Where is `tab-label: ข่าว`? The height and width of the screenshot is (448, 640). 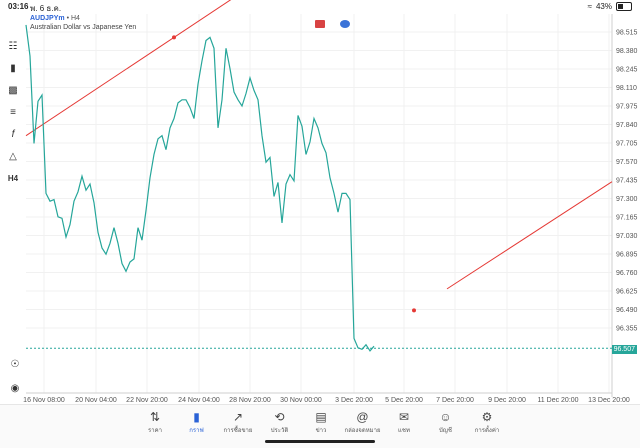
tab-label: ข่าว is located at coordinates (321, 431).